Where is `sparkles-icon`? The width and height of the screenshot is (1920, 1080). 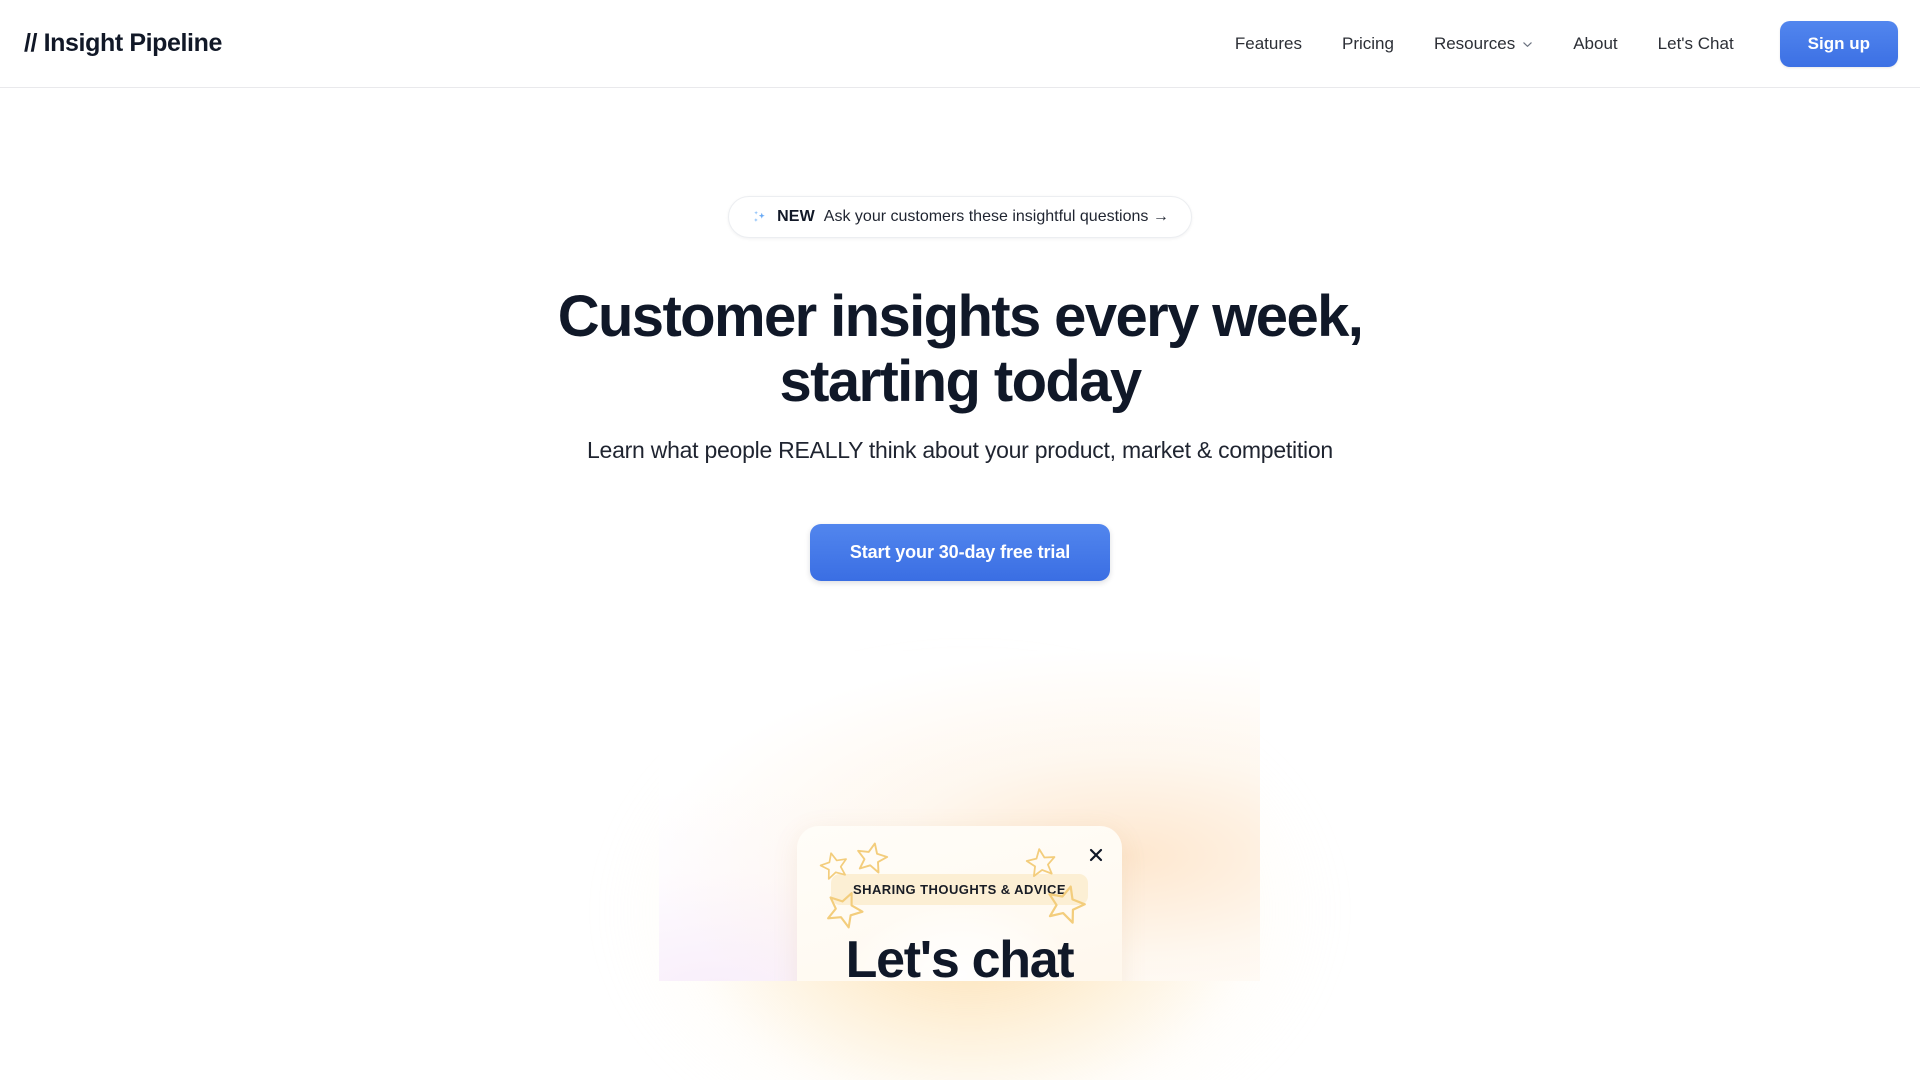 sparkles-icon is located at coordinates (759, 217).